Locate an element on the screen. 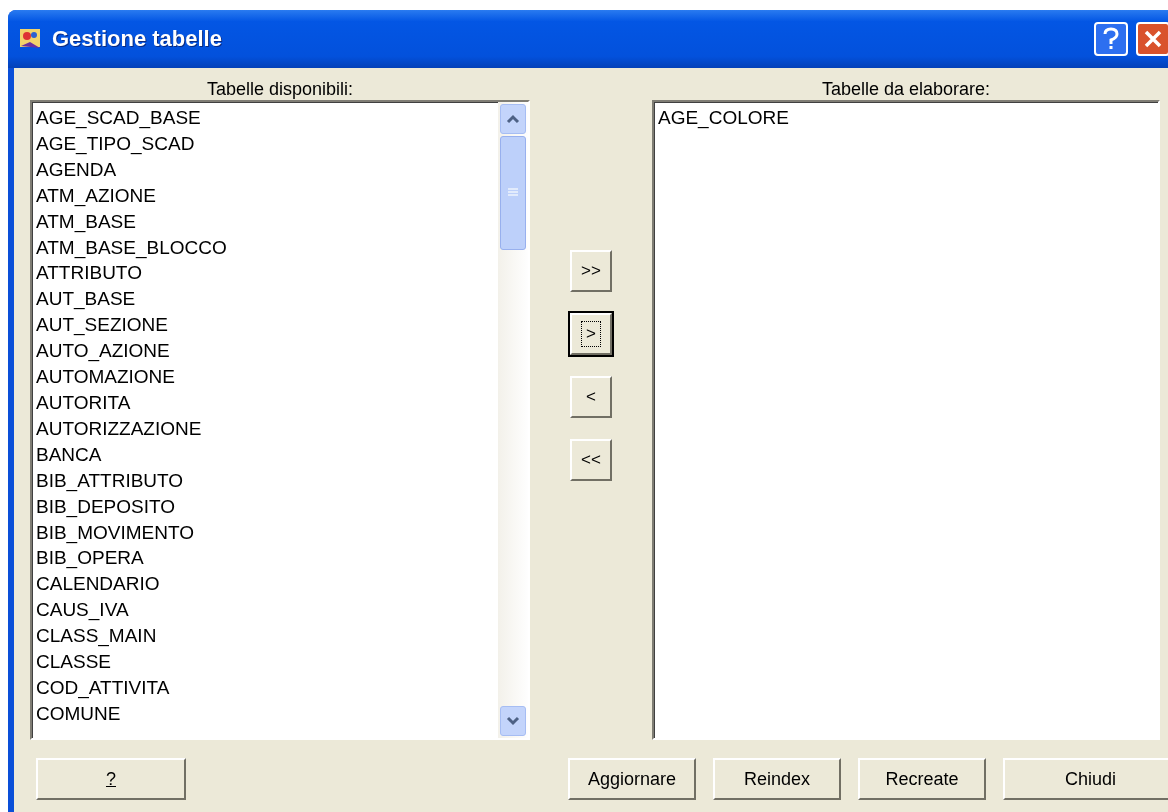 The image size is (1168, 812). scrollbar is located at coordinates (513, 420).